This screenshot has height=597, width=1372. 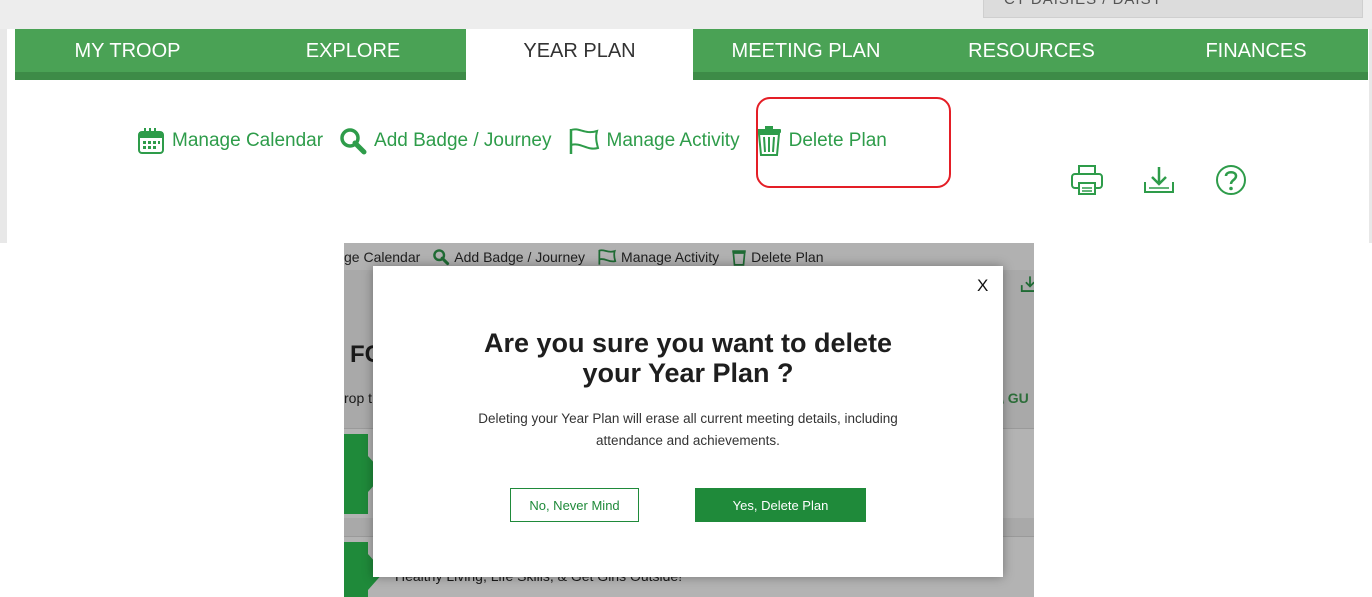 I want to click on bg-delete-plan: Delete Plan, so click(x=777, y=257).